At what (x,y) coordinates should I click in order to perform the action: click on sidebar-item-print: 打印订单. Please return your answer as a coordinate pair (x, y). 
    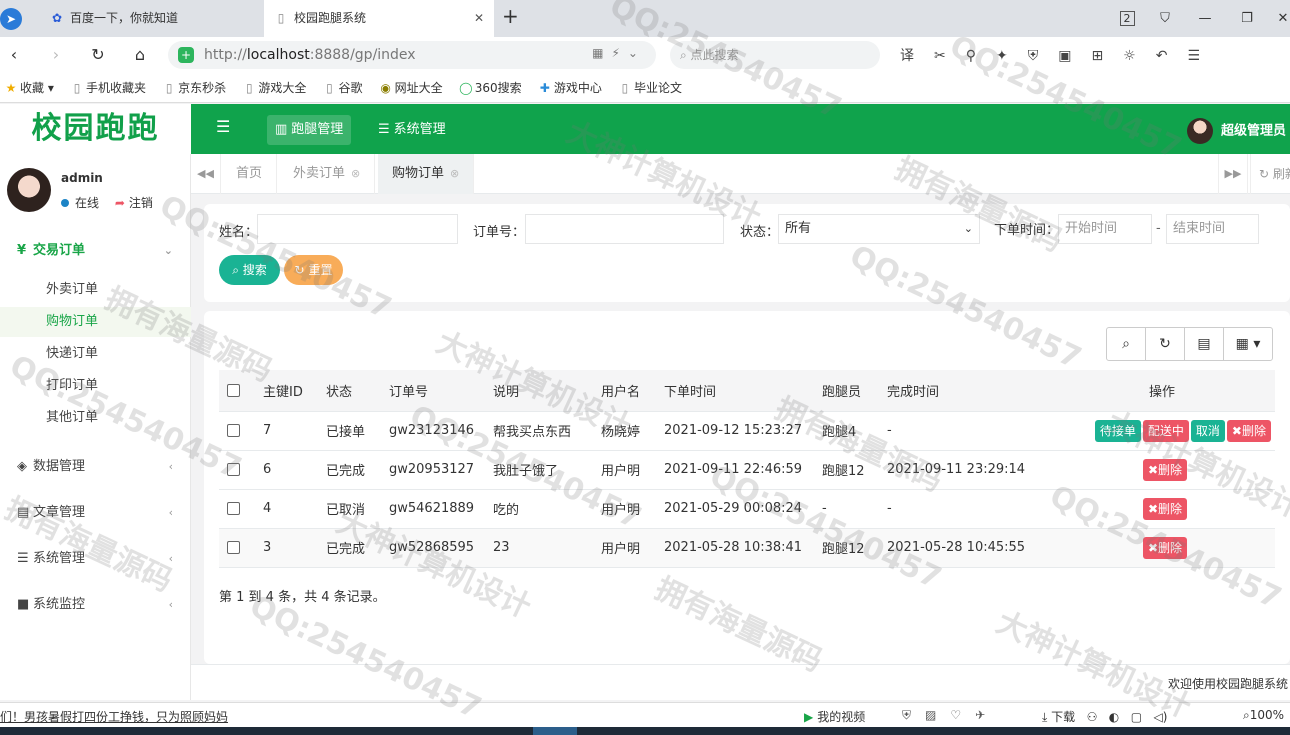
    Looking at the image, I should click on (95, 386).